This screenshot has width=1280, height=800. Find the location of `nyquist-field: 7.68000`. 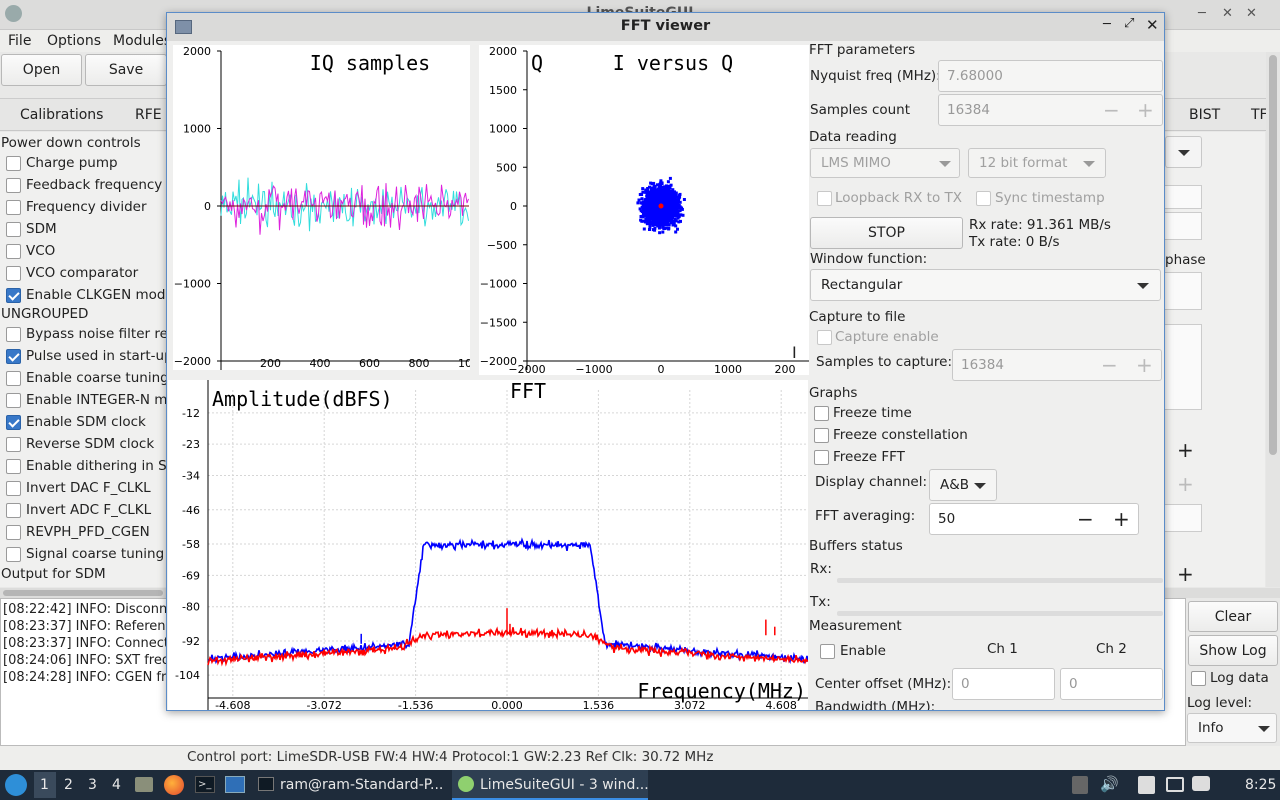

nyquist-field: 7.68000 is located at coordinates (1050, 76).